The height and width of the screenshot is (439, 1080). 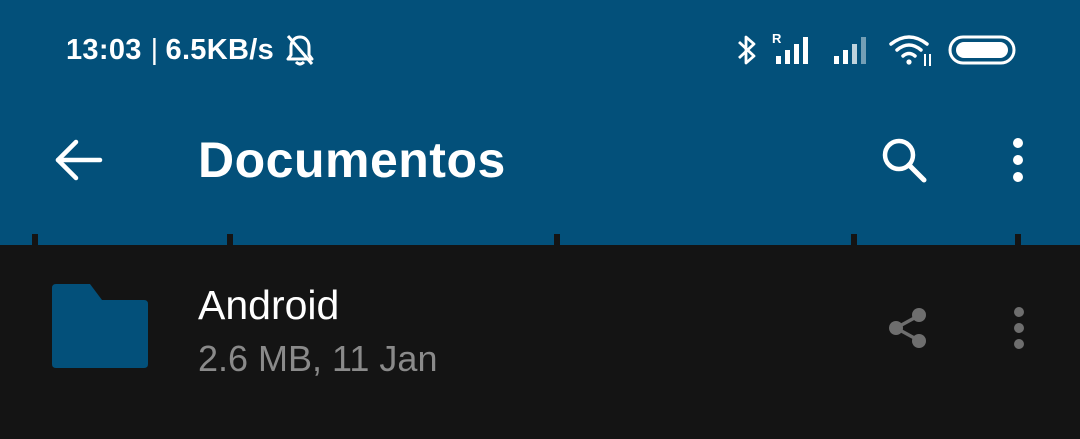 What do you see at coordinates (220, 49) in the screenshot?
I see `status-net-speed: 6.5KB/s` at bounding box center [220, 49].